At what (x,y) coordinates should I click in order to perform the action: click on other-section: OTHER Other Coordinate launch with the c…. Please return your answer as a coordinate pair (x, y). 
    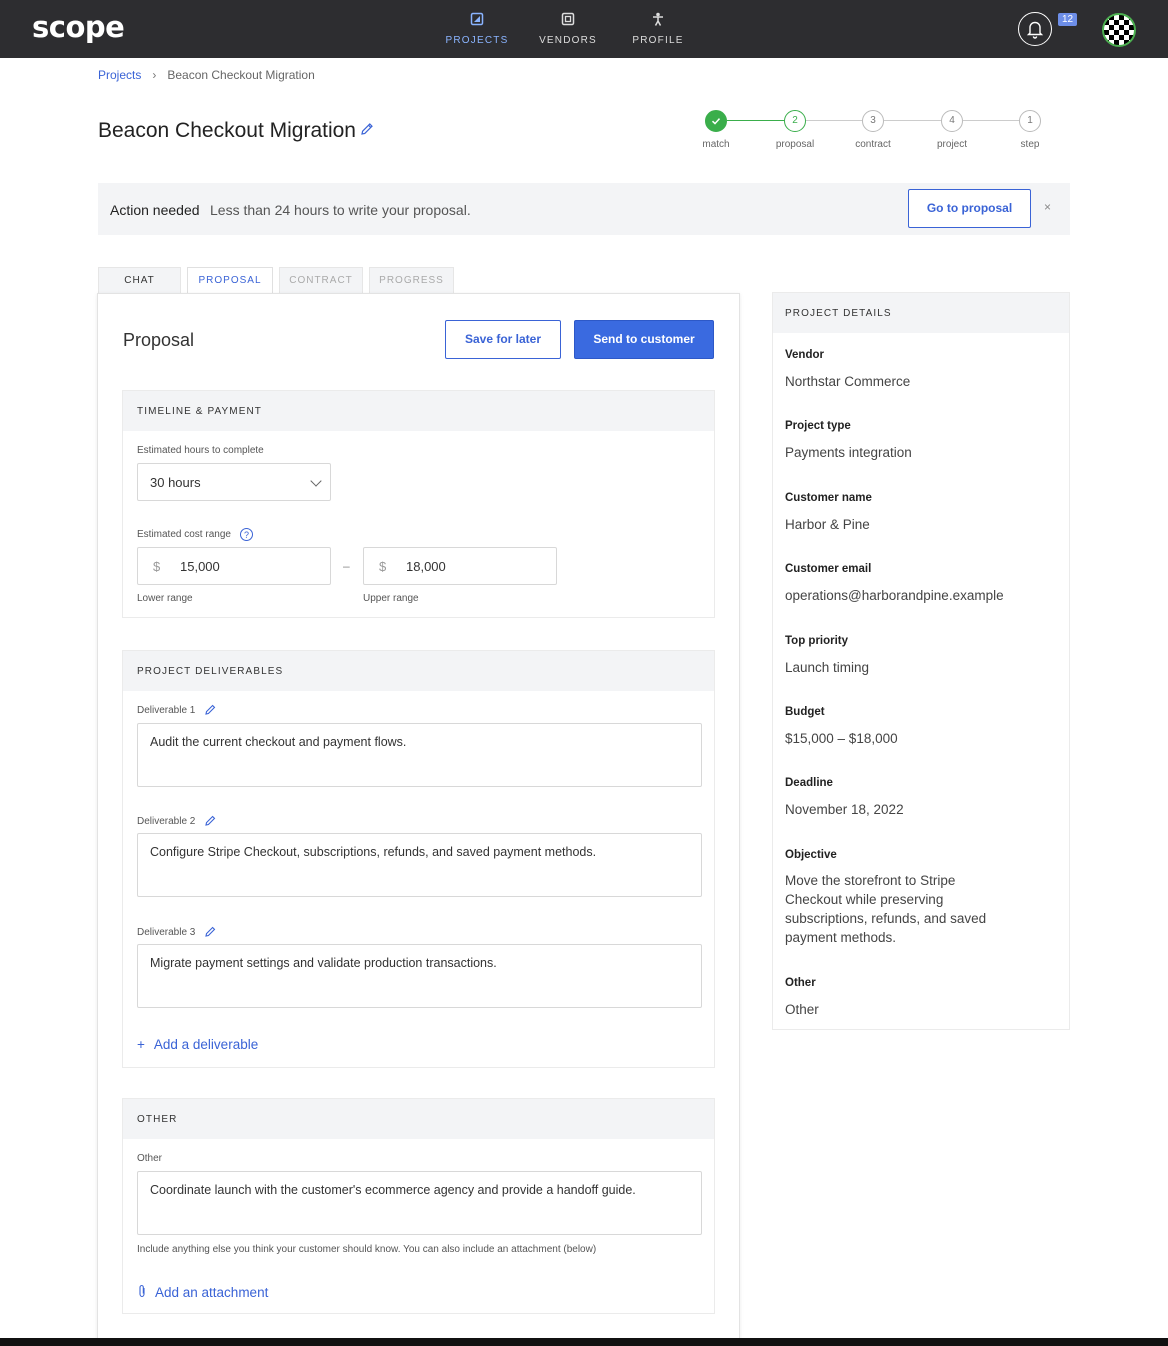
    Looking at the image, I should click on (418, 1206).